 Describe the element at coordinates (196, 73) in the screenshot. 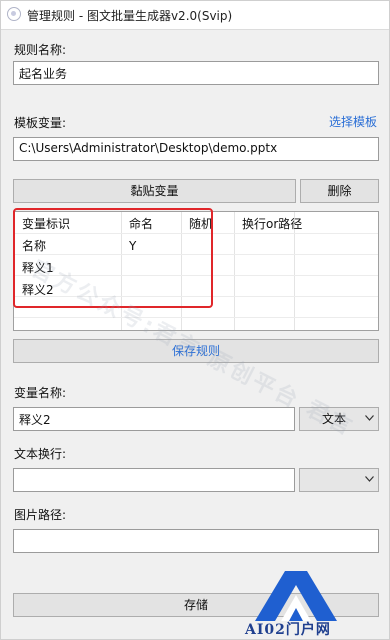

I see `rule-name-input: 起名业务` at that location.